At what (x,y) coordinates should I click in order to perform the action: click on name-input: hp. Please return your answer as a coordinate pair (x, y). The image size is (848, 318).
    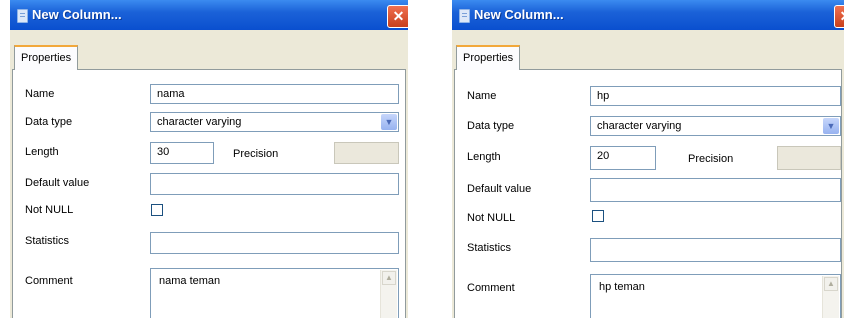
    Looking at the image, I should click on (715, 96).